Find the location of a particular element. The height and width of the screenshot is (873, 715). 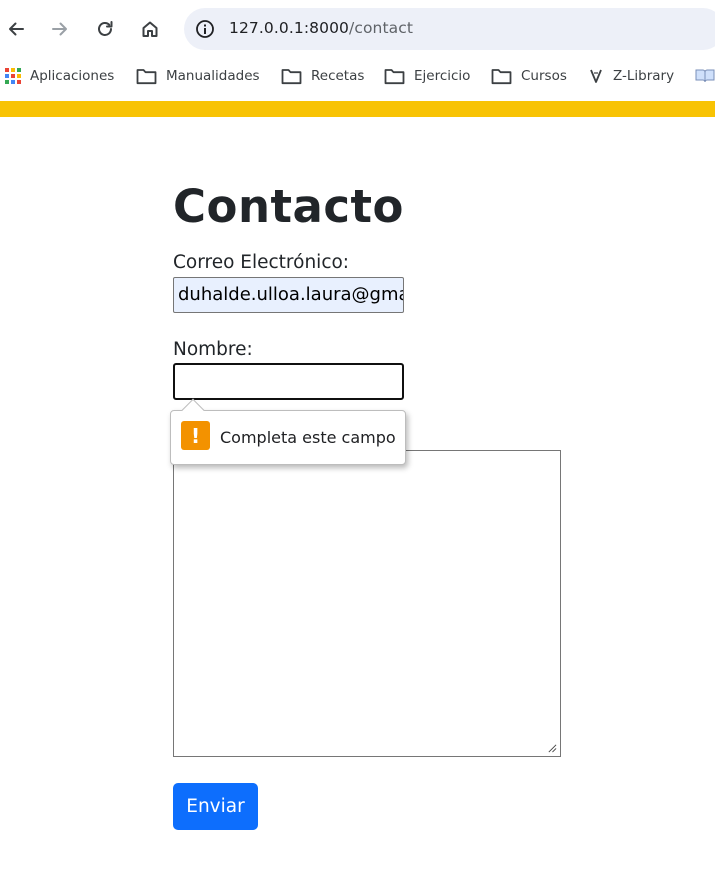

url-host: 127.0.0.1:8000 is located at coordinates (289, 28).